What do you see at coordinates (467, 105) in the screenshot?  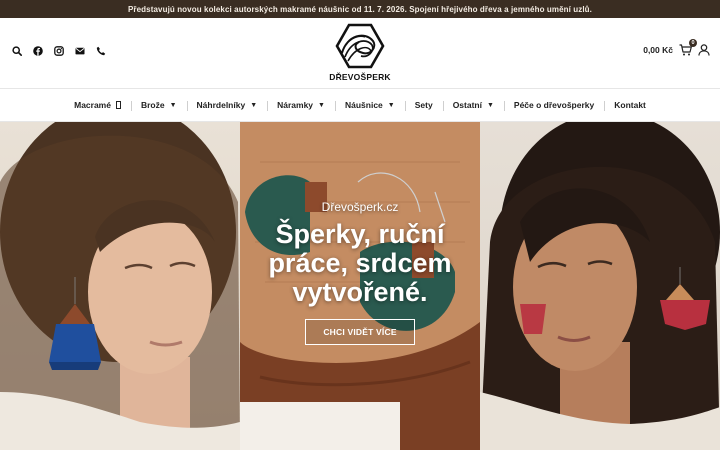 I see `nav-item-label: Ostatní` at bounding box center [467, 105].